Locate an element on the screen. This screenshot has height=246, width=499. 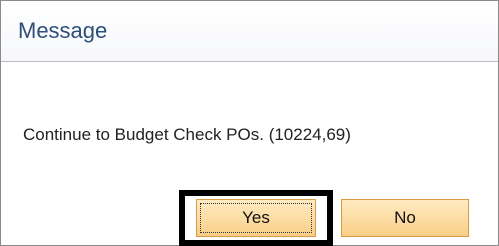
yes-button: Yes is located at coordinates (256, 218).